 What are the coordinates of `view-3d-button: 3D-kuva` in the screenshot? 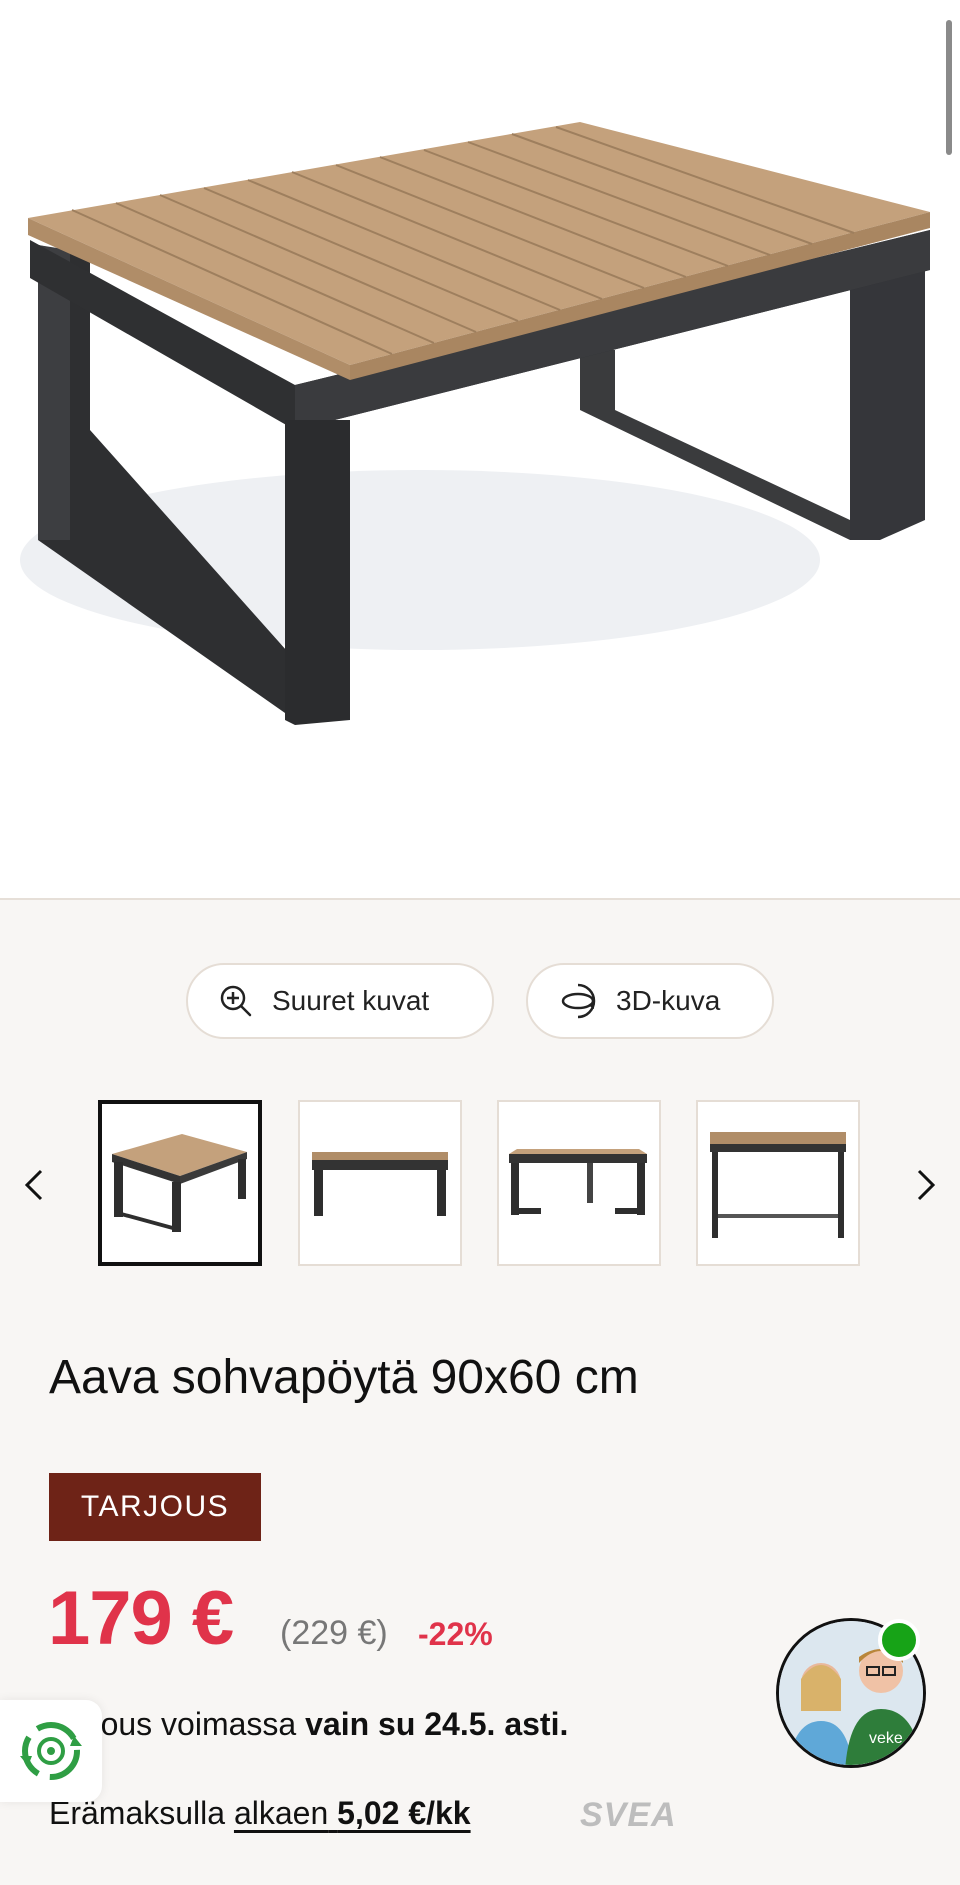 It's located at (650, 1001).